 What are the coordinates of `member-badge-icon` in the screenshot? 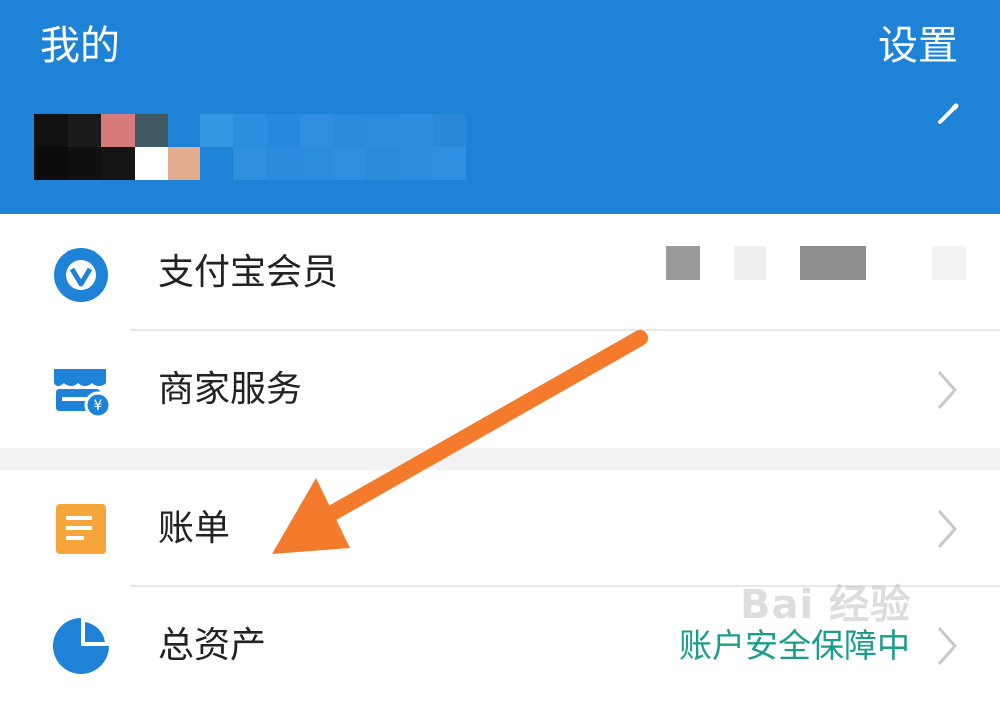 It's located at (81, 274).